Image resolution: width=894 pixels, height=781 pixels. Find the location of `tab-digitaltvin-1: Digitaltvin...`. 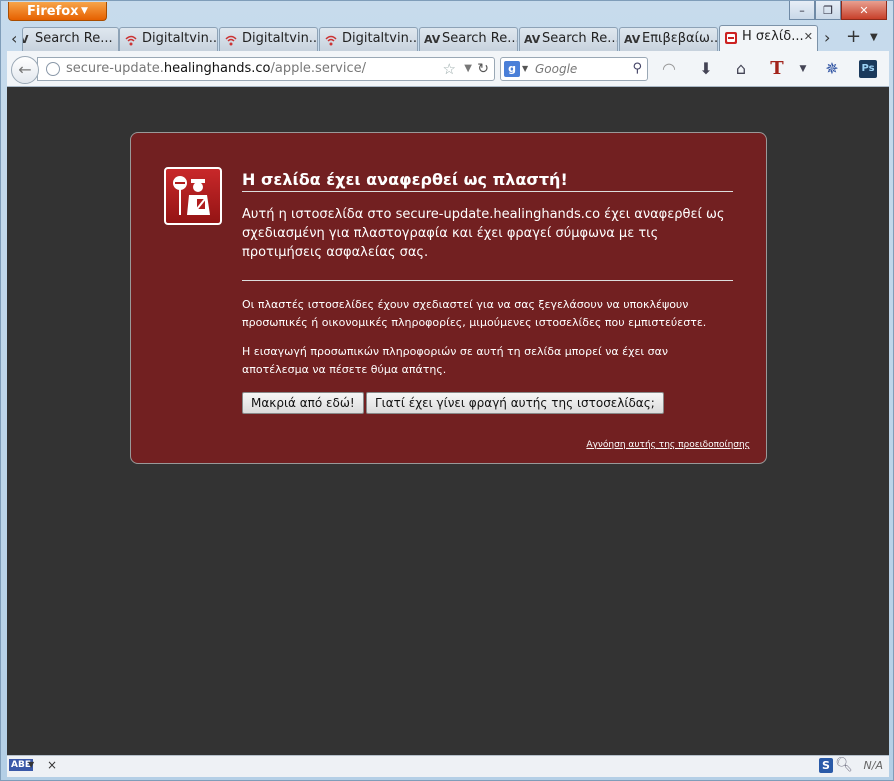

tab-digitaltvin-1: Digitaltvin... is located at coordinates (168, 39).